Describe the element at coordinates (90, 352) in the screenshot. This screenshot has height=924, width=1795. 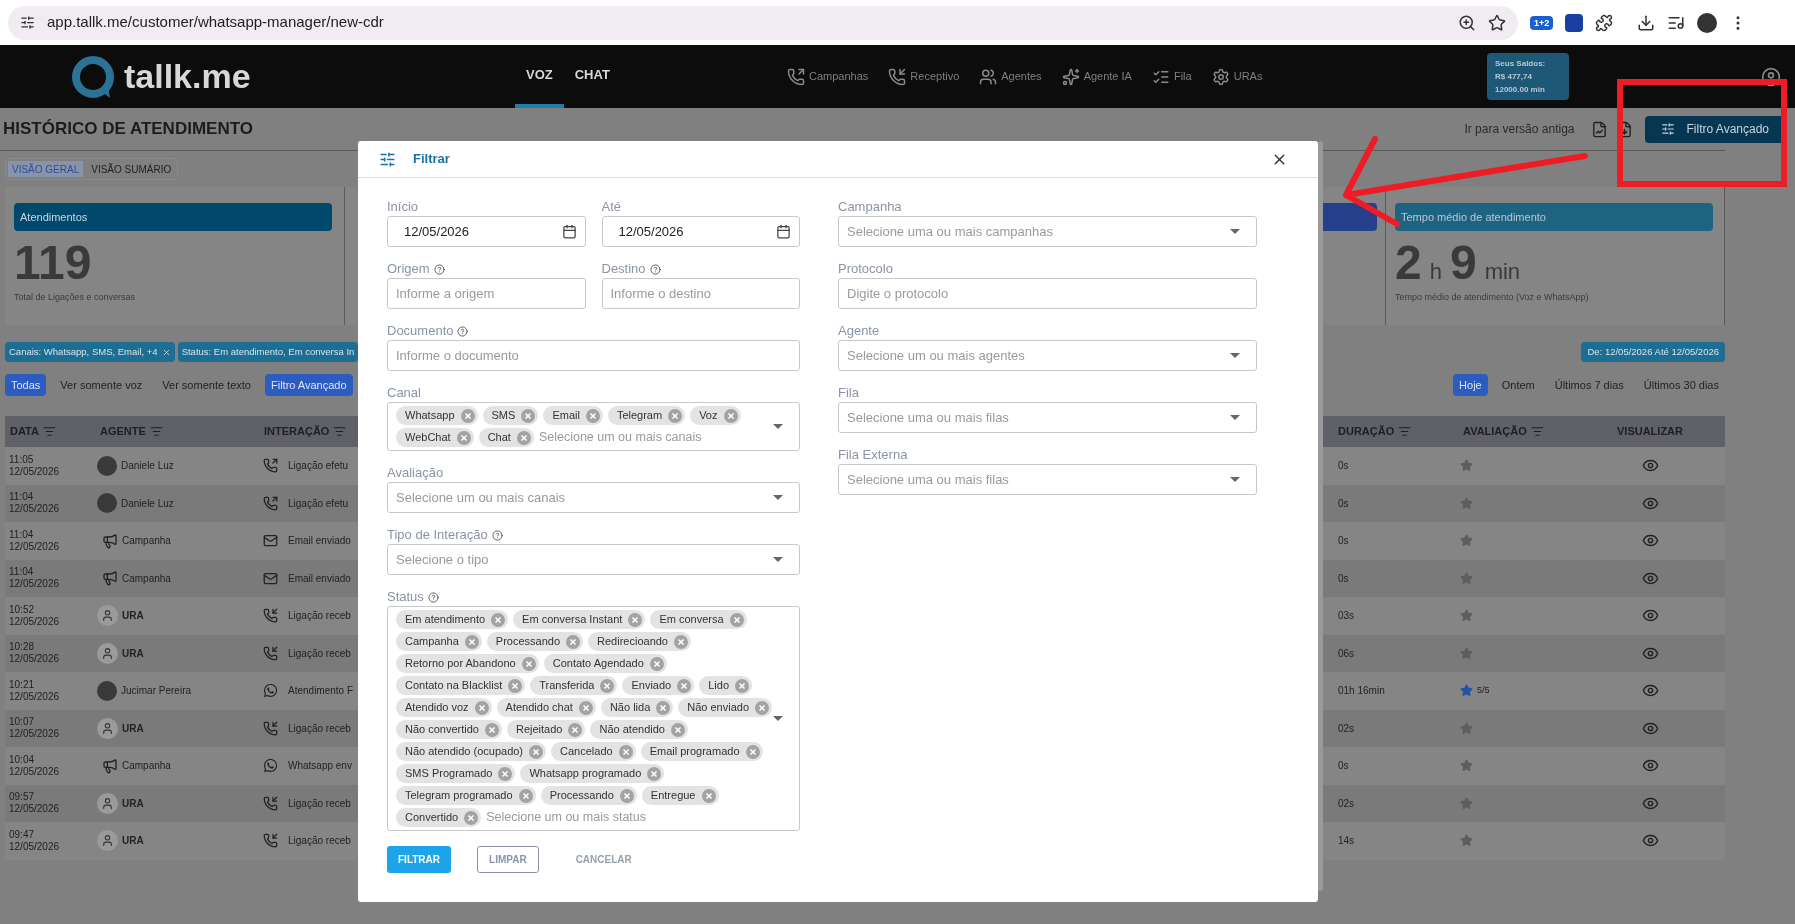
I see `filter-chip: Canais: Whatsapp, SMS, Email, +4` at that location.